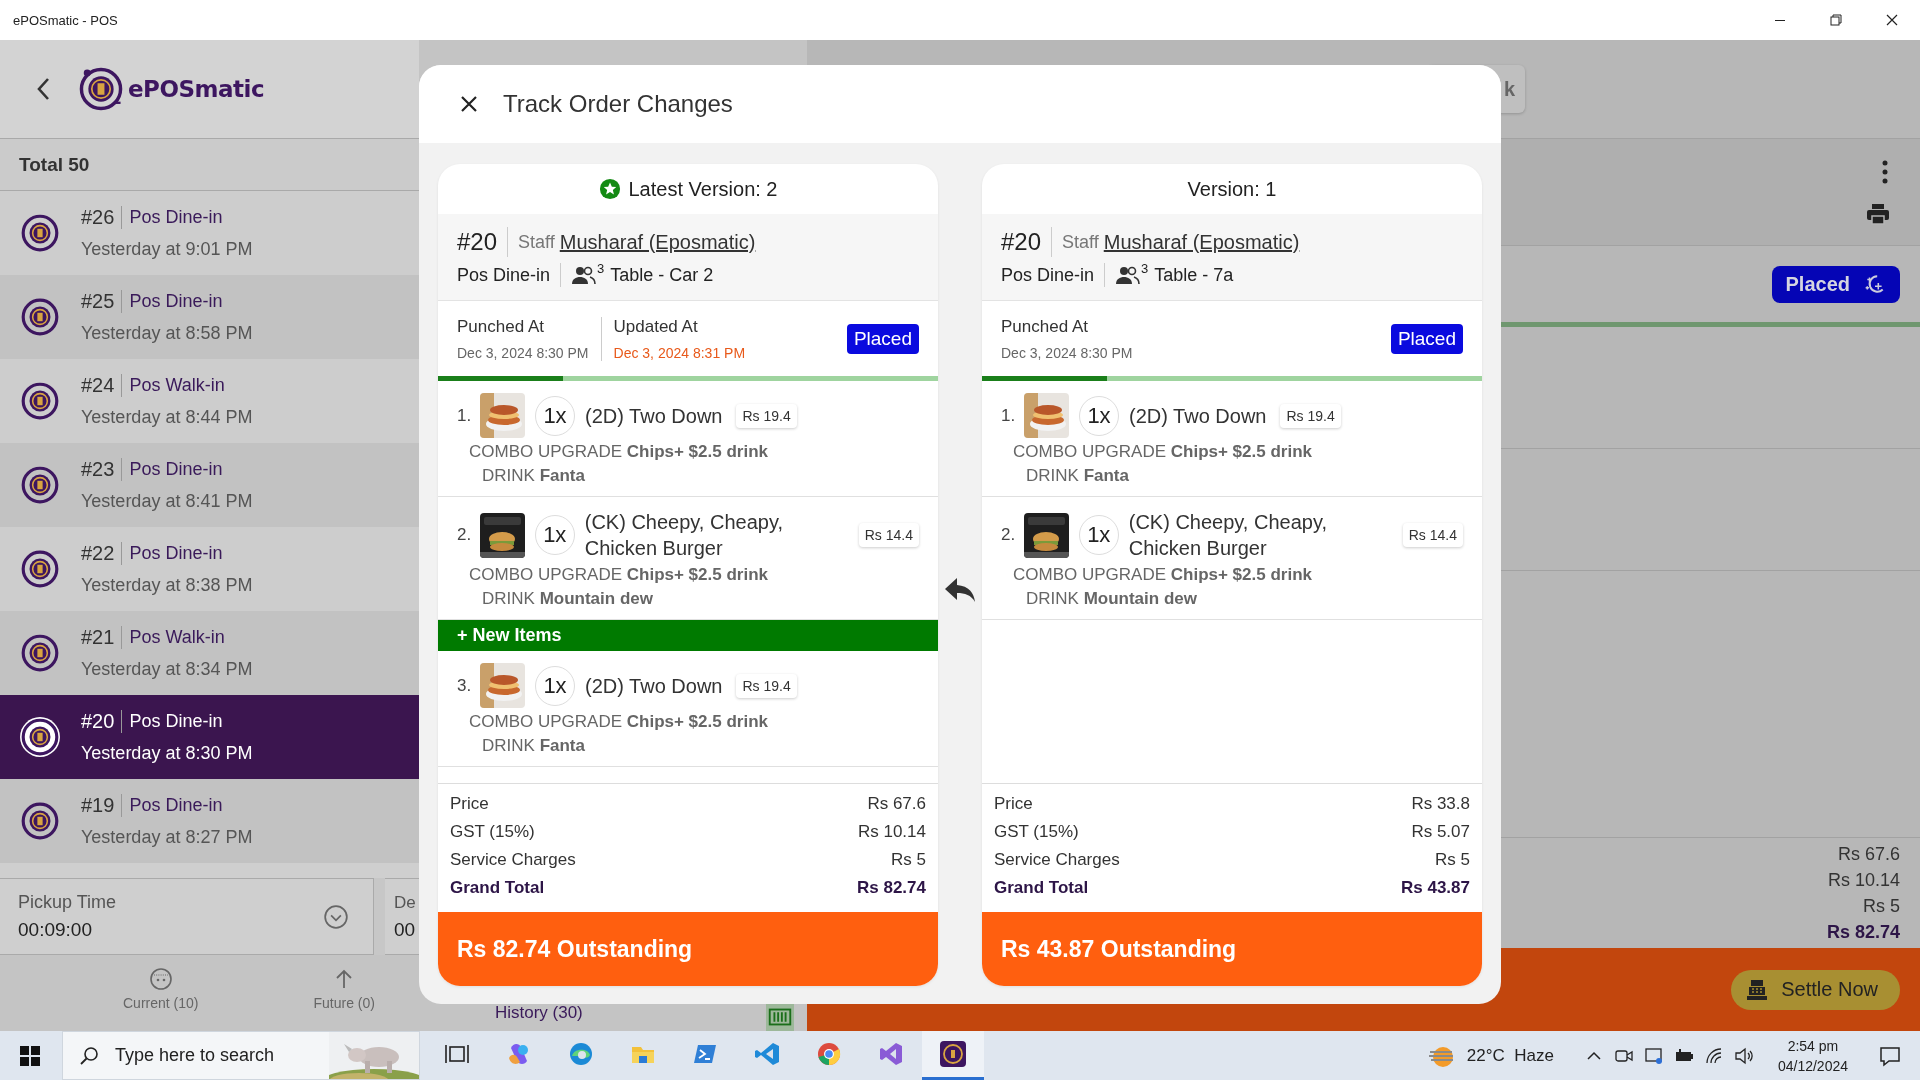  I want to click on table-name: Table - 7a, so click(1194, 275).